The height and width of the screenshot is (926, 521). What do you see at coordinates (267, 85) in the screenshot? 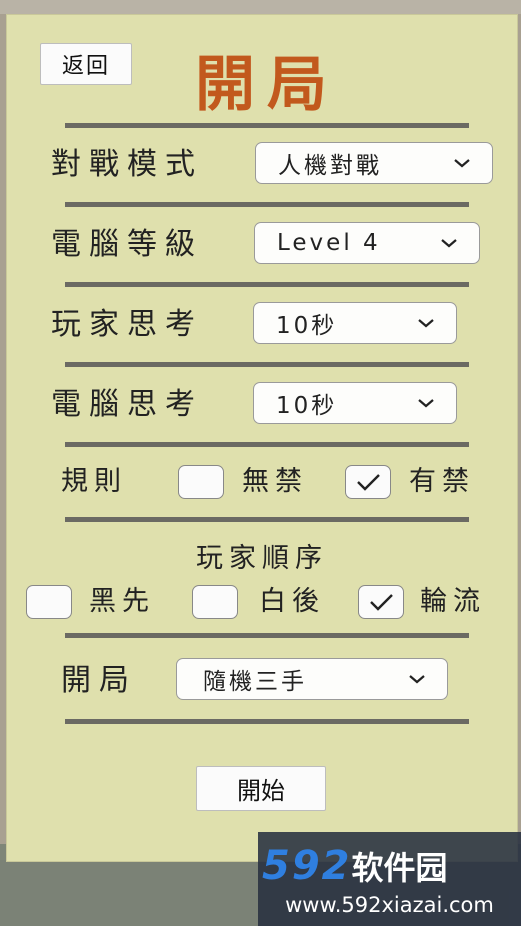
I see `page-title: 開局` at bounding box center [267, 85].